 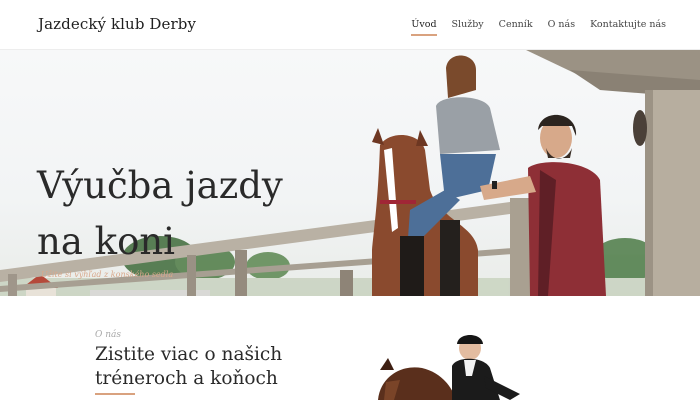 I want to click on nav-item-kontakt: Kontaktujte nás, so click(x=628, y=26).